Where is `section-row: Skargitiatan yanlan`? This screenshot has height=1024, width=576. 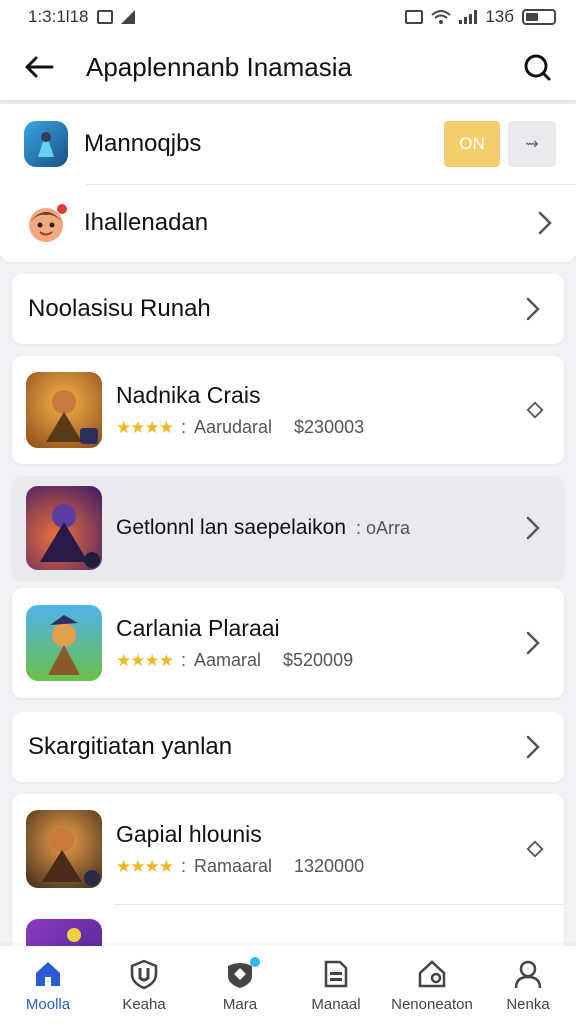 section-row: Skargitiatan yanlan is located at coordinates (288, 747).